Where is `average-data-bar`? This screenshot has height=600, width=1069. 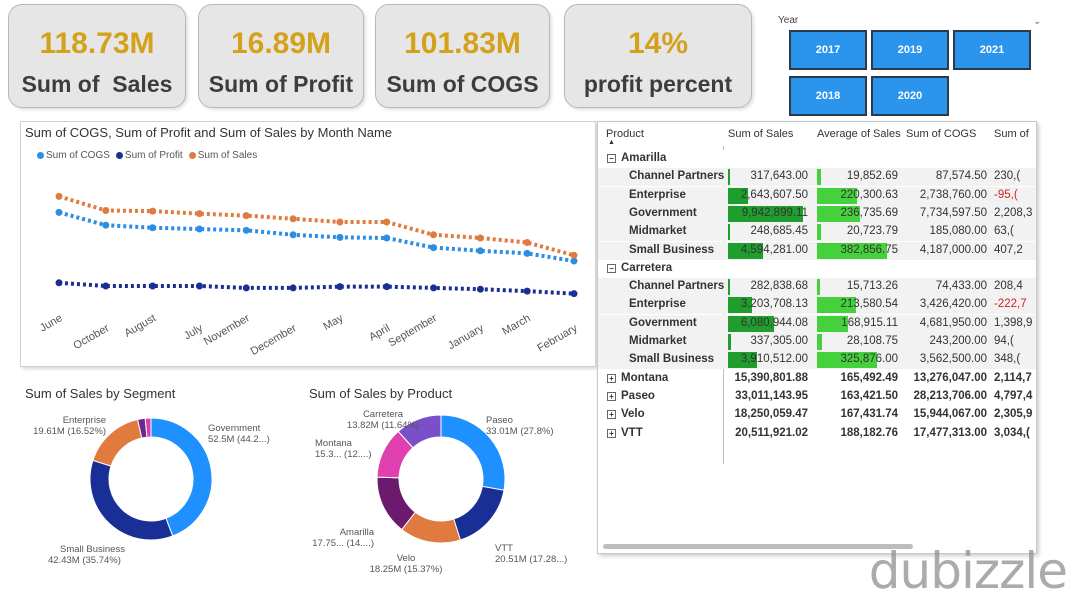
average-data-bar is located at coordinates (819, 232).